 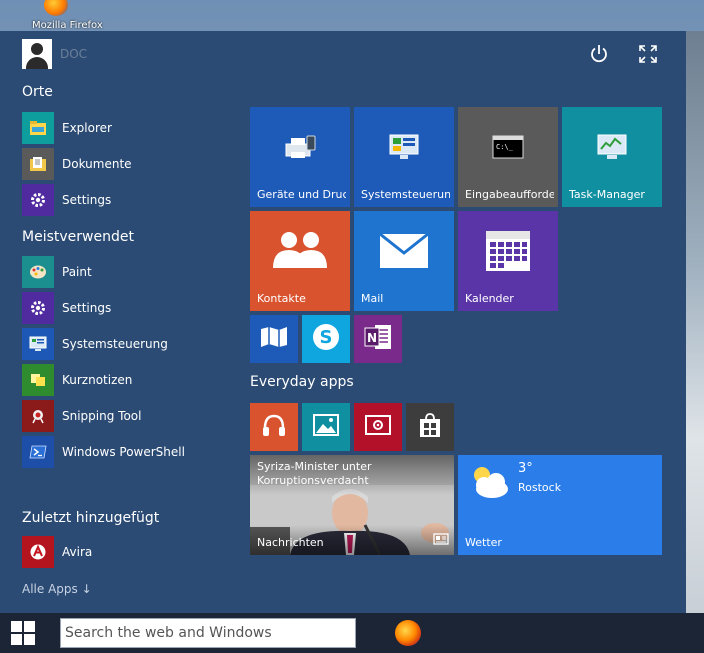 I want to click on tile-label: Task-Manager, so click(x=607, y=194).